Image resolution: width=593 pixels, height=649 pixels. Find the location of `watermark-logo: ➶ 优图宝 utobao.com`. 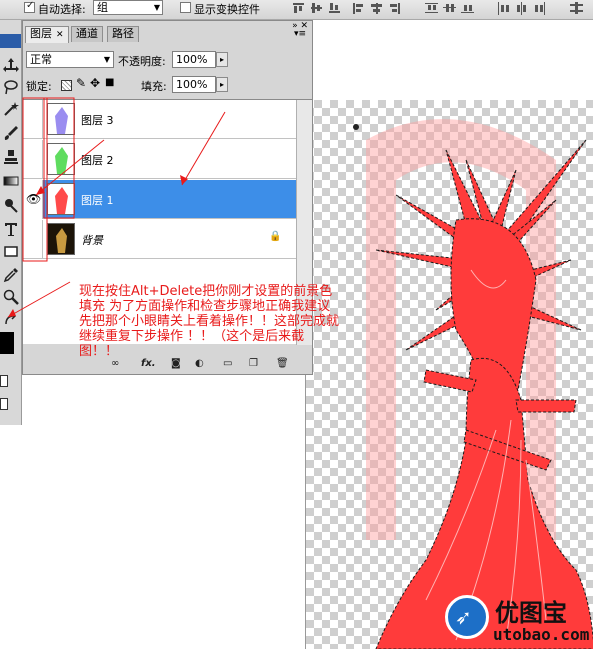

watermark-logo: ➶ 优图宝 utobao.com is located at coordinates (515, 620).